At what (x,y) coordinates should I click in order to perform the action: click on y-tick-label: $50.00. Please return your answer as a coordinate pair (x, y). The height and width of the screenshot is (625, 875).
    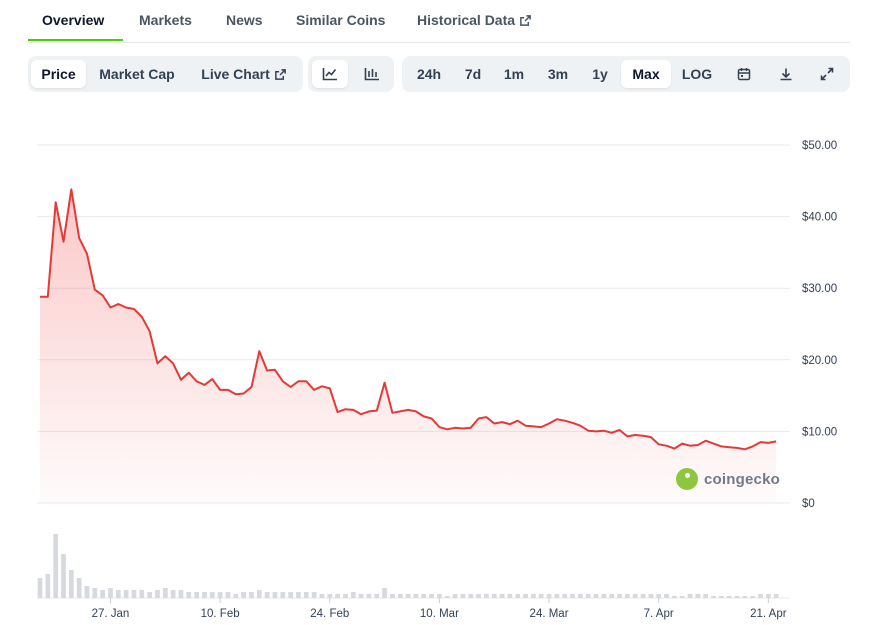
    Looking at the image, I should click on (819, 146).